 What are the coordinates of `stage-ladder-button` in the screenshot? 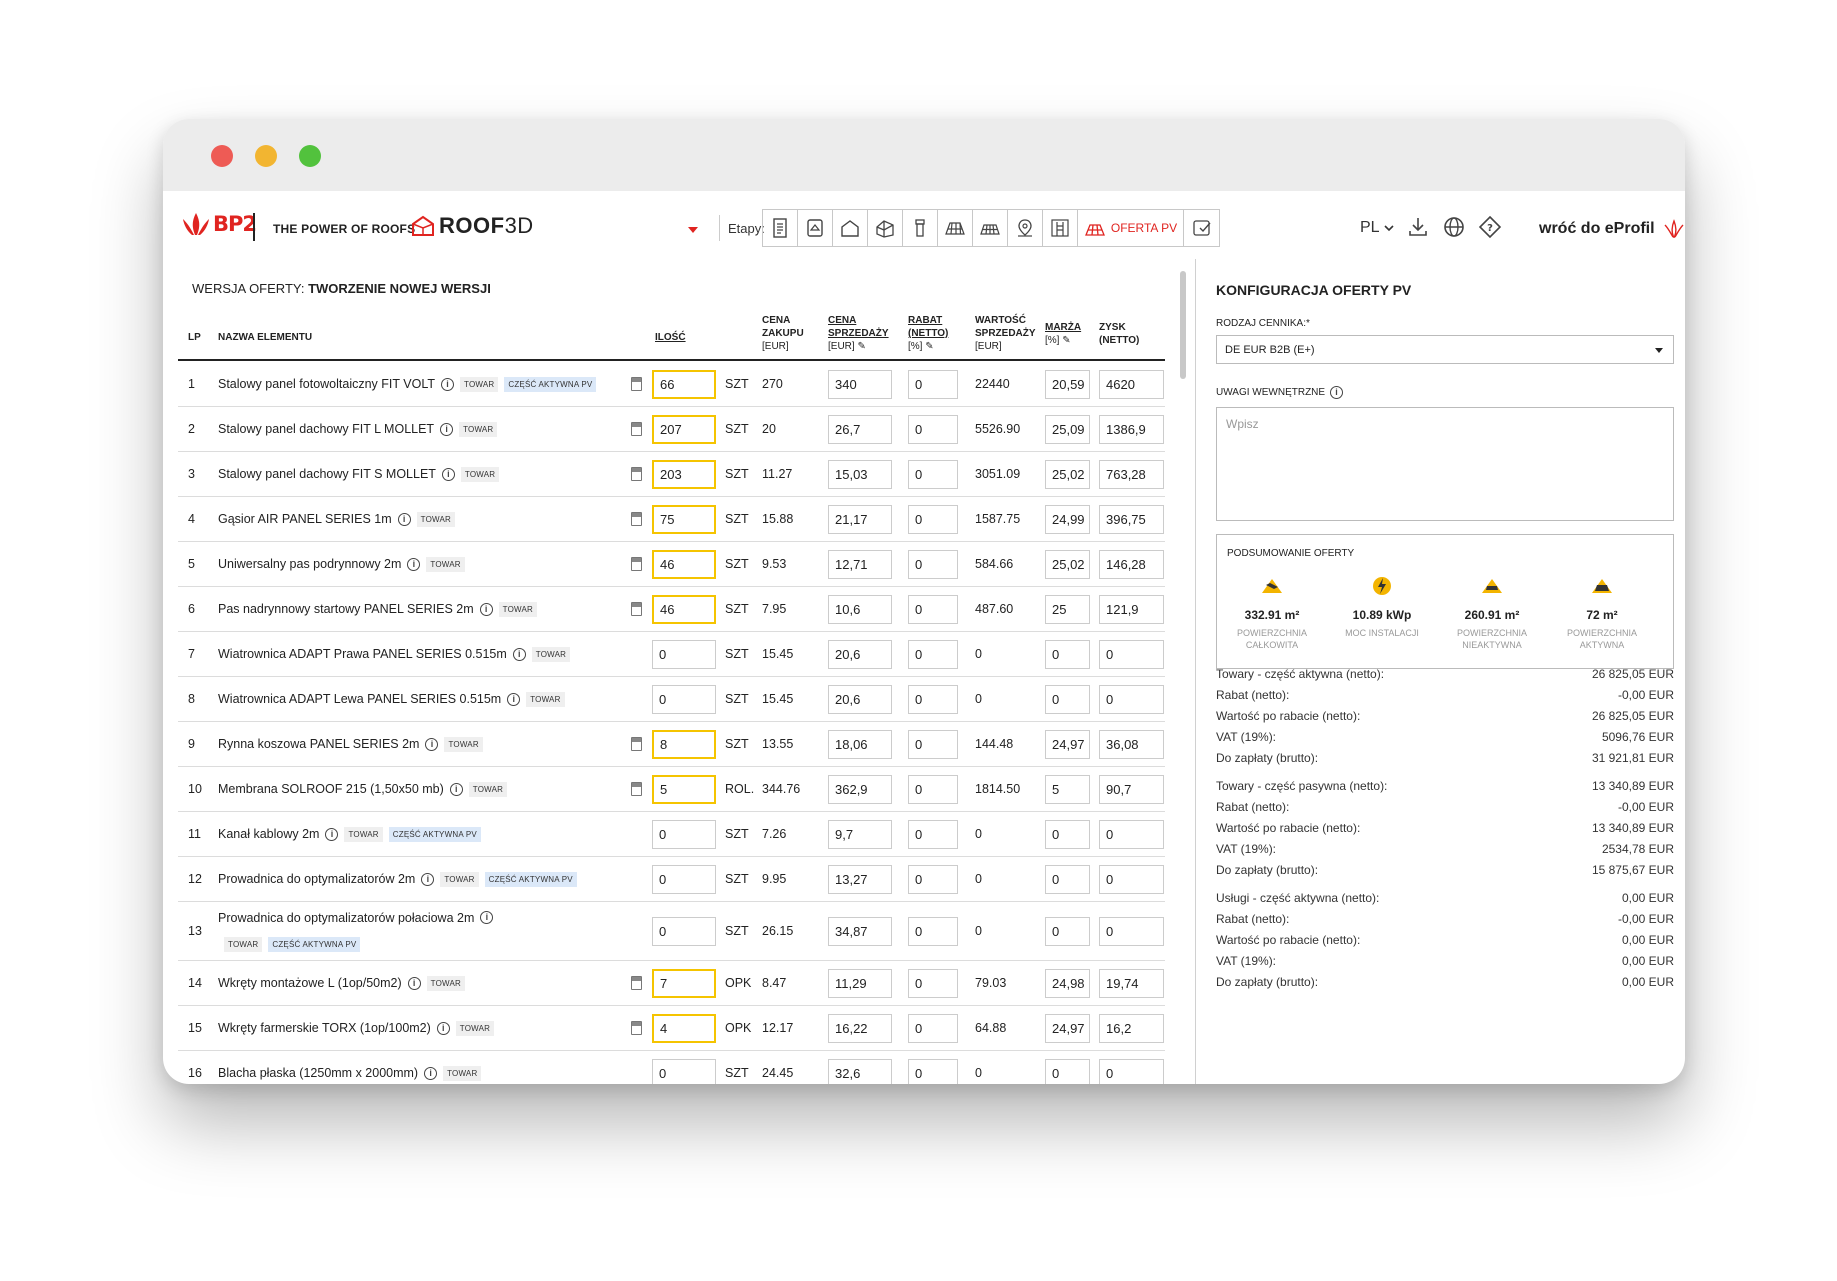 It's located at (1060, 228).